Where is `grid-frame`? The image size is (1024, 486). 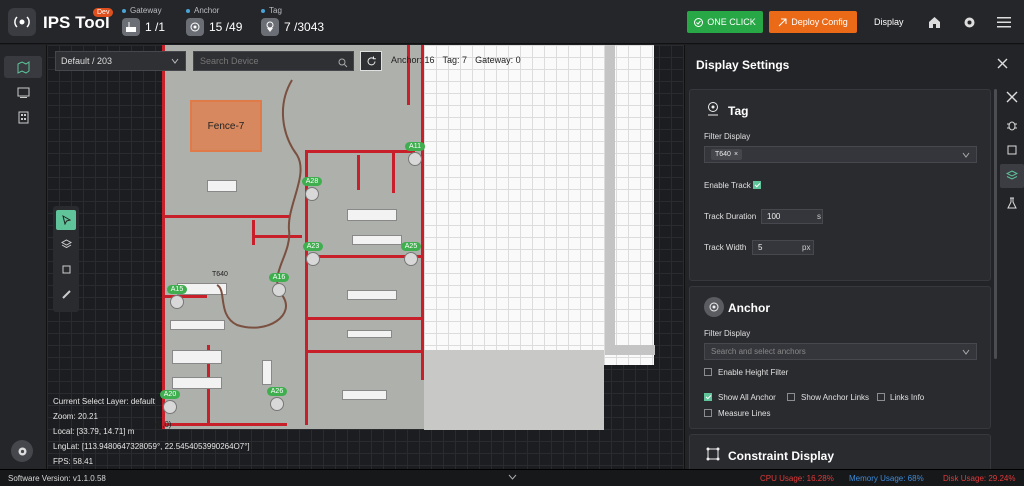 grid-frame is located at coordinates (630, 200).